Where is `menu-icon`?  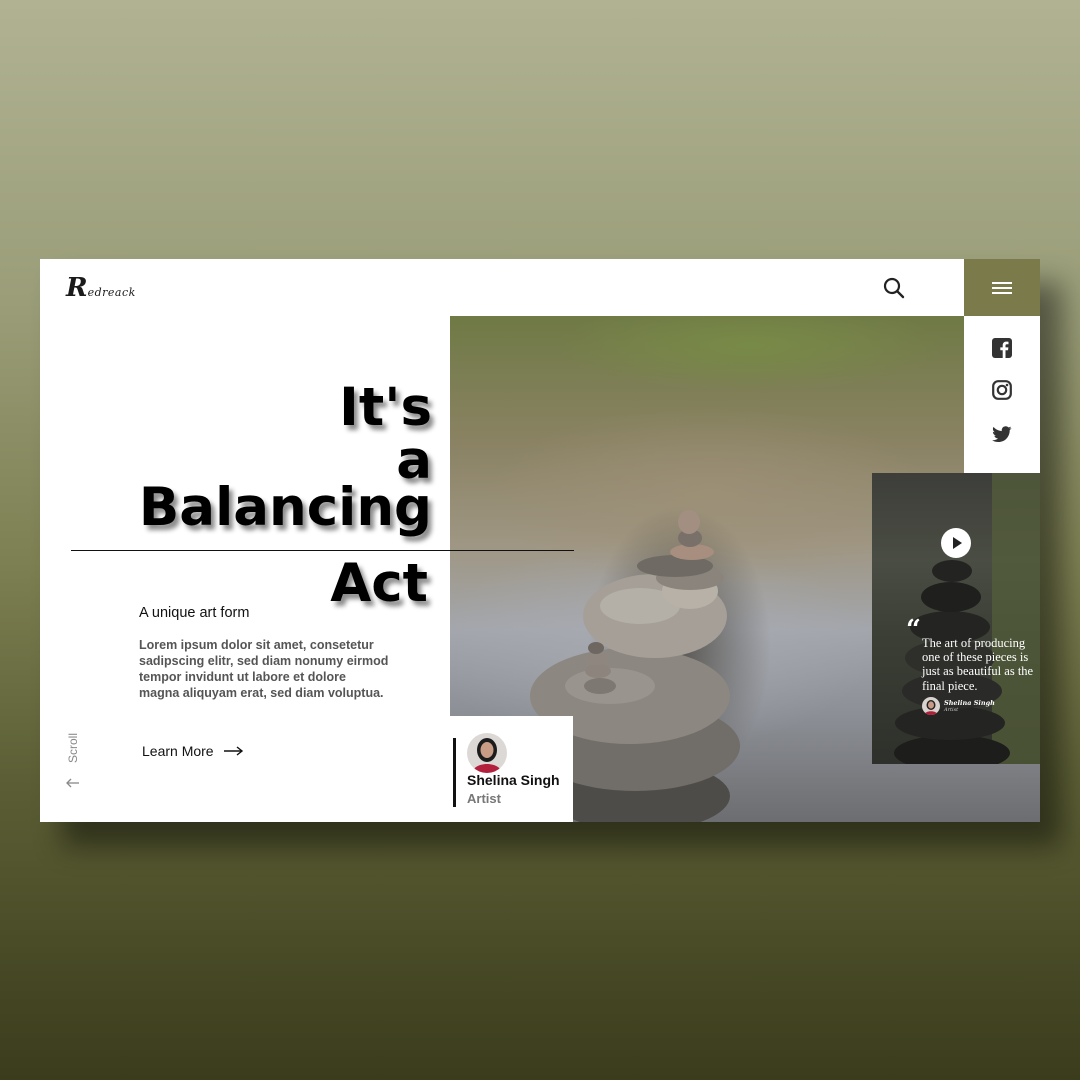 menu-icon is located at coordinates (1002, 287).